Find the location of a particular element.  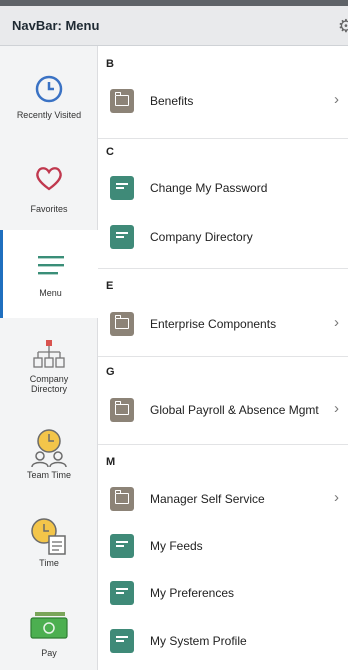

sidebar-item-company-directory: Company Directory is located at coordinates (49, 366).